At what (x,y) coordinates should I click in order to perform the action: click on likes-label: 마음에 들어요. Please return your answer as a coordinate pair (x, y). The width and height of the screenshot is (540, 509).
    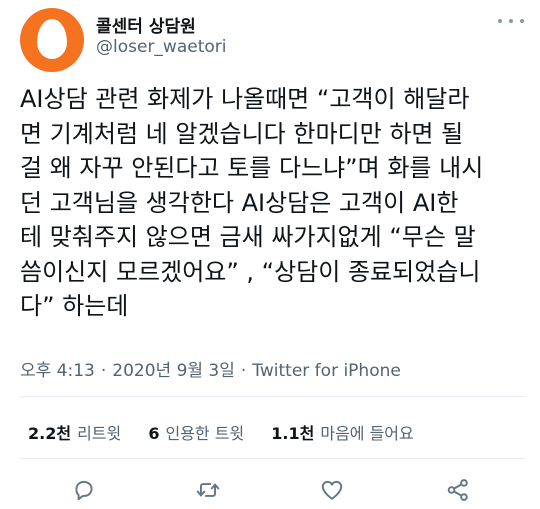
    Looking at the image, I should click on (367, 433).